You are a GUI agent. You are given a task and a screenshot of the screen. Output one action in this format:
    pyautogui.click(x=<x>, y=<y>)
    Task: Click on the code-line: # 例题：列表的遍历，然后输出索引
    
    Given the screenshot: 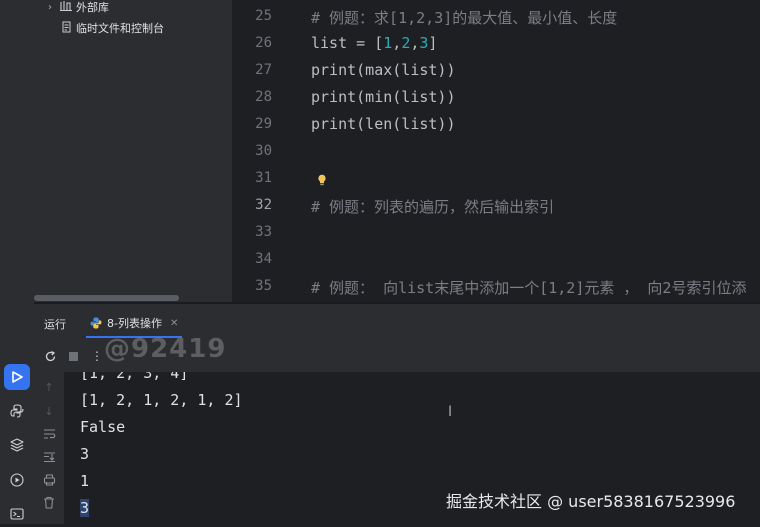 What is the action you would take?
    pyautogui.click(x=432, y=206)
    